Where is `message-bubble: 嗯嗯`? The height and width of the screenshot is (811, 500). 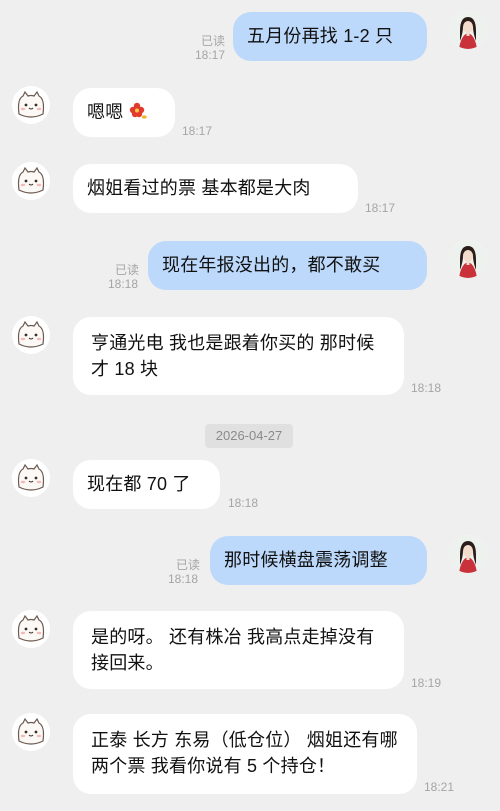 message-bubble: 嗯嗯 is located at coordinates (124, 112).